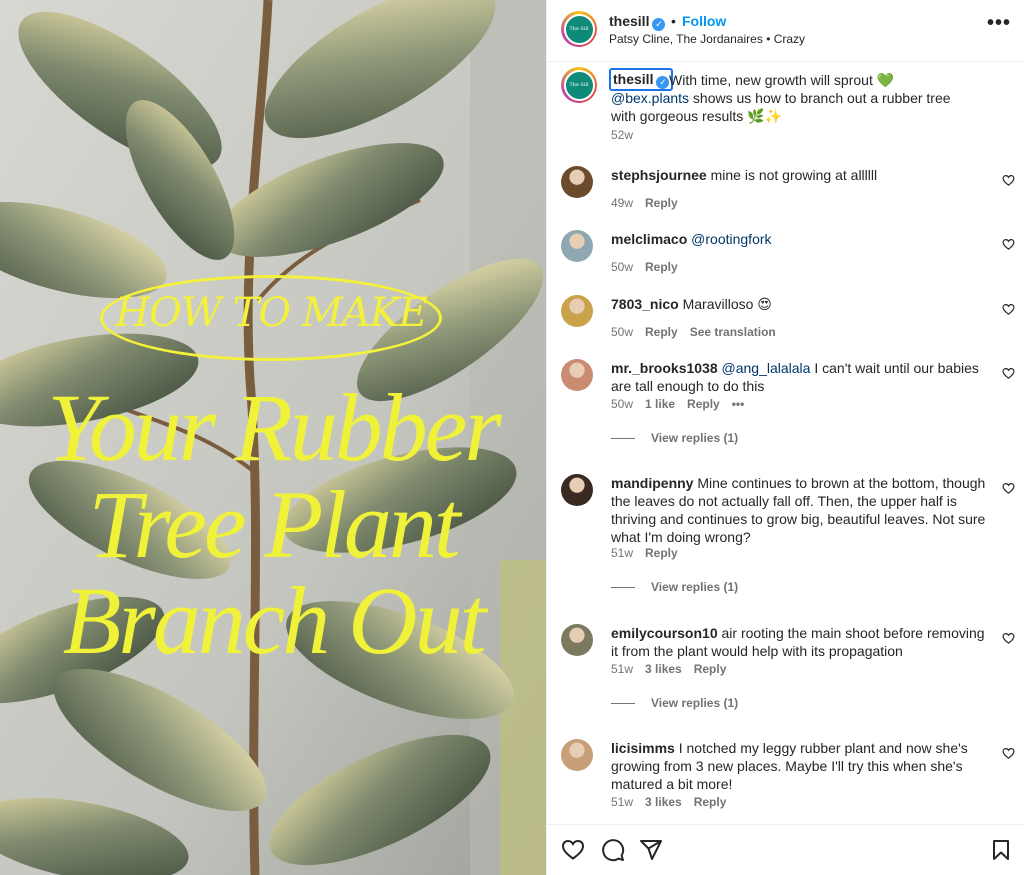 Image resolution: width=1024 pixels, height=875 pixels. I want to click on comment-meta: 50w Reply, so click(650, 267).